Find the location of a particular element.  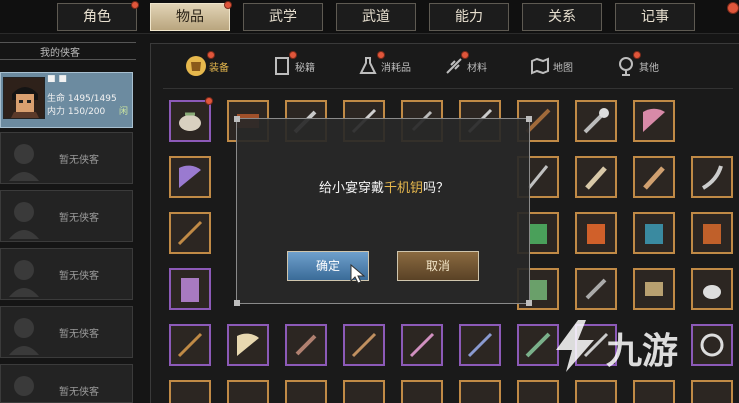

fan-icon is located at coordinates (190, 176).